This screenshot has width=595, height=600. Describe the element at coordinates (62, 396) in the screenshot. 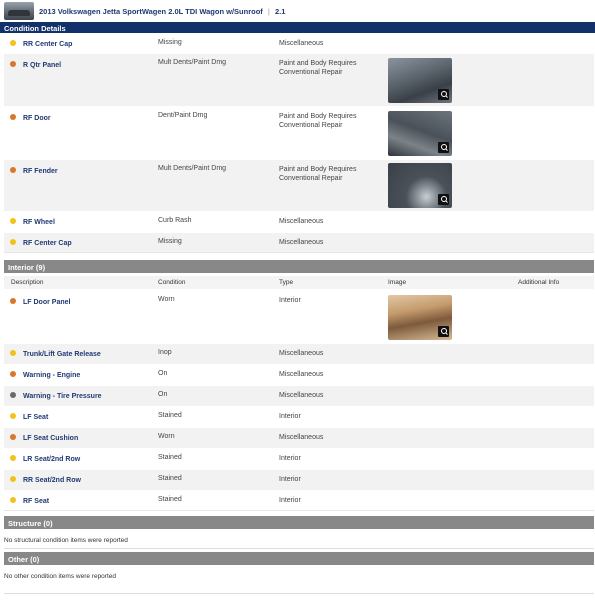

I see `item-description: Warning - Tire Pressure` at that location.